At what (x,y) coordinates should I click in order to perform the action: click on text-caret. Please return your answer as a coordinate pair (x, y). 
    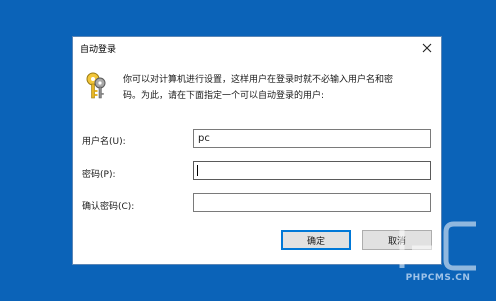
    Looking at the image, I should click on (197, 170).